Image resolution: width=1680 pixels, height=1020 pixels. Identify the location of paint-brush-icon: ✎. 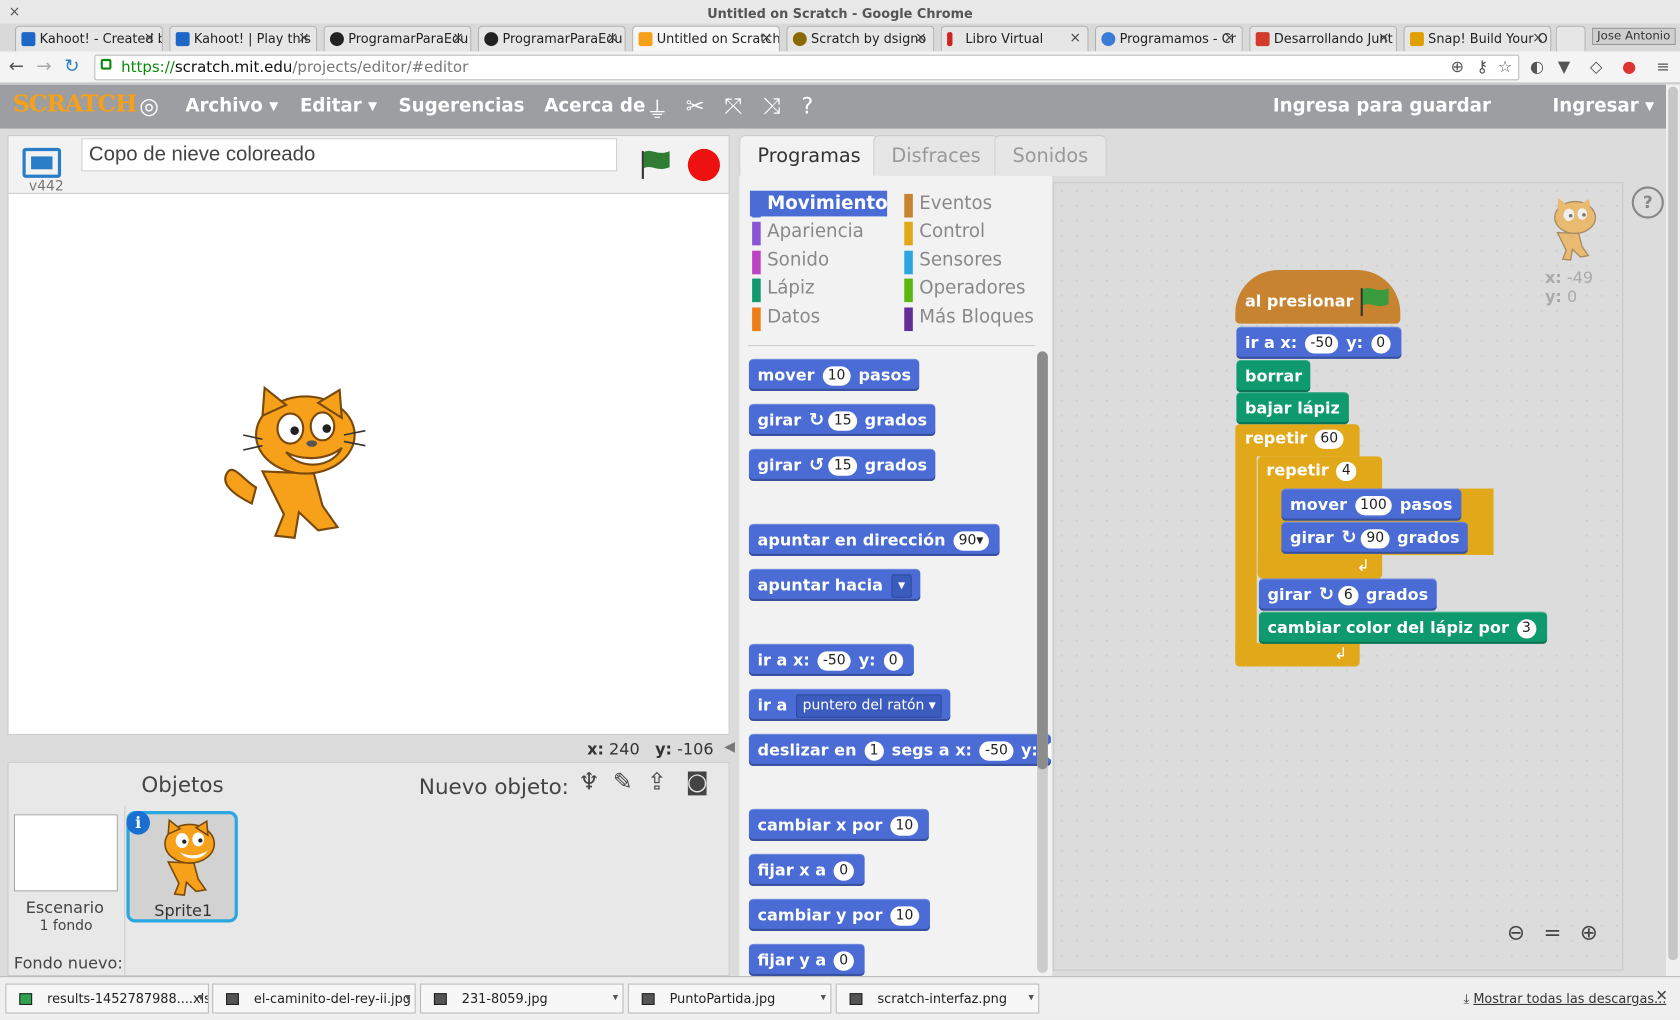
(623, 782).